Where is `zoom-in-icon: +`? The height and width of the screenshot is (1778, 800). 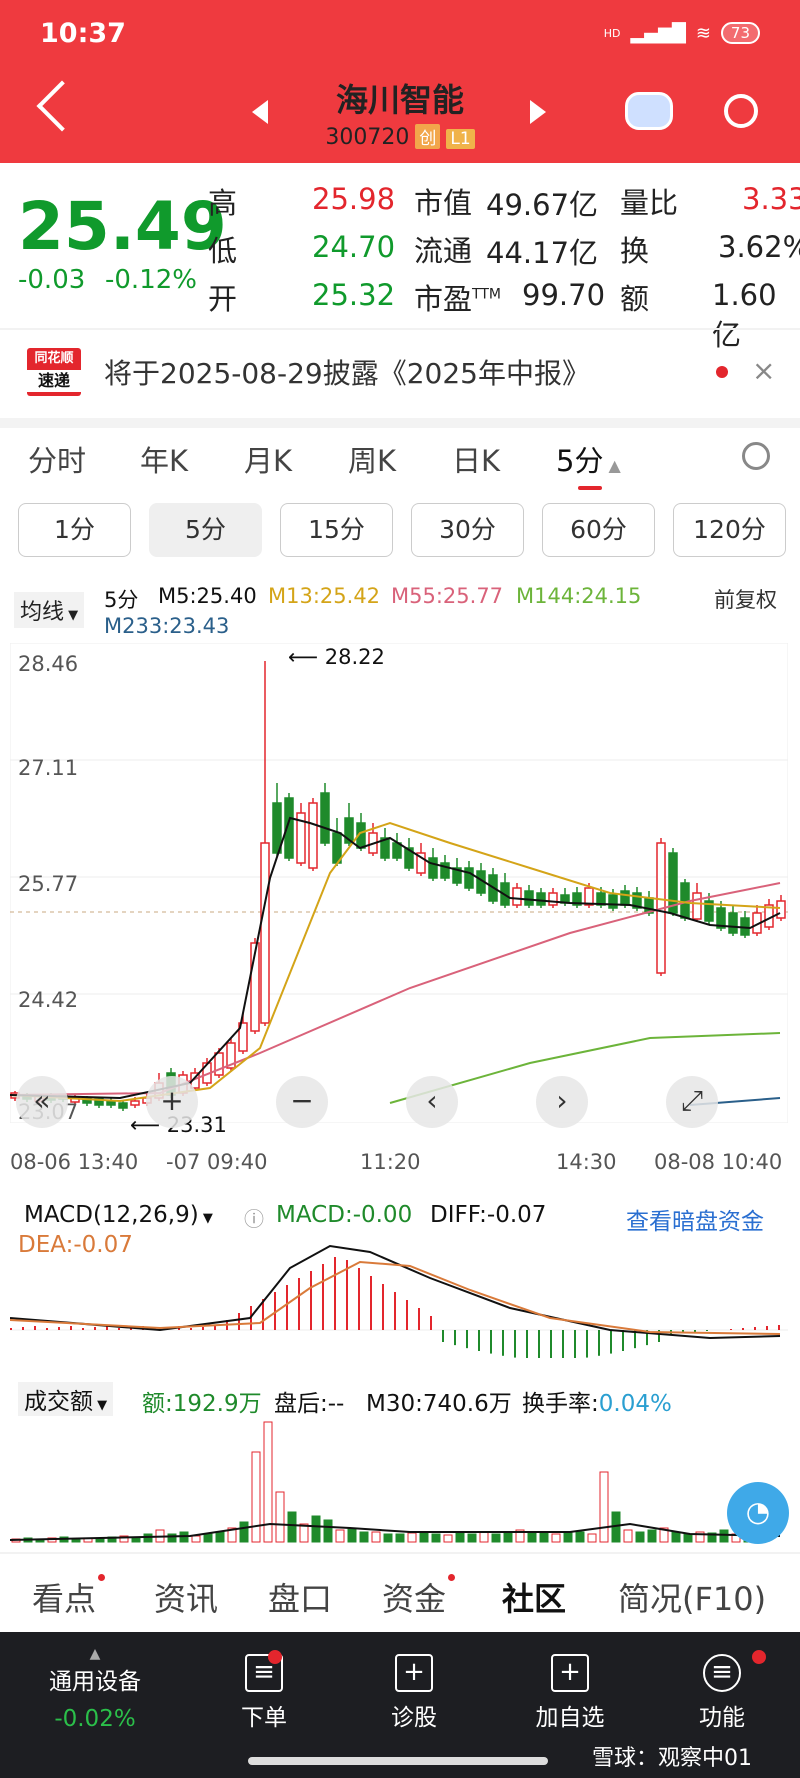 zoom-in-icon: + is located at coordinates (172, 1102).